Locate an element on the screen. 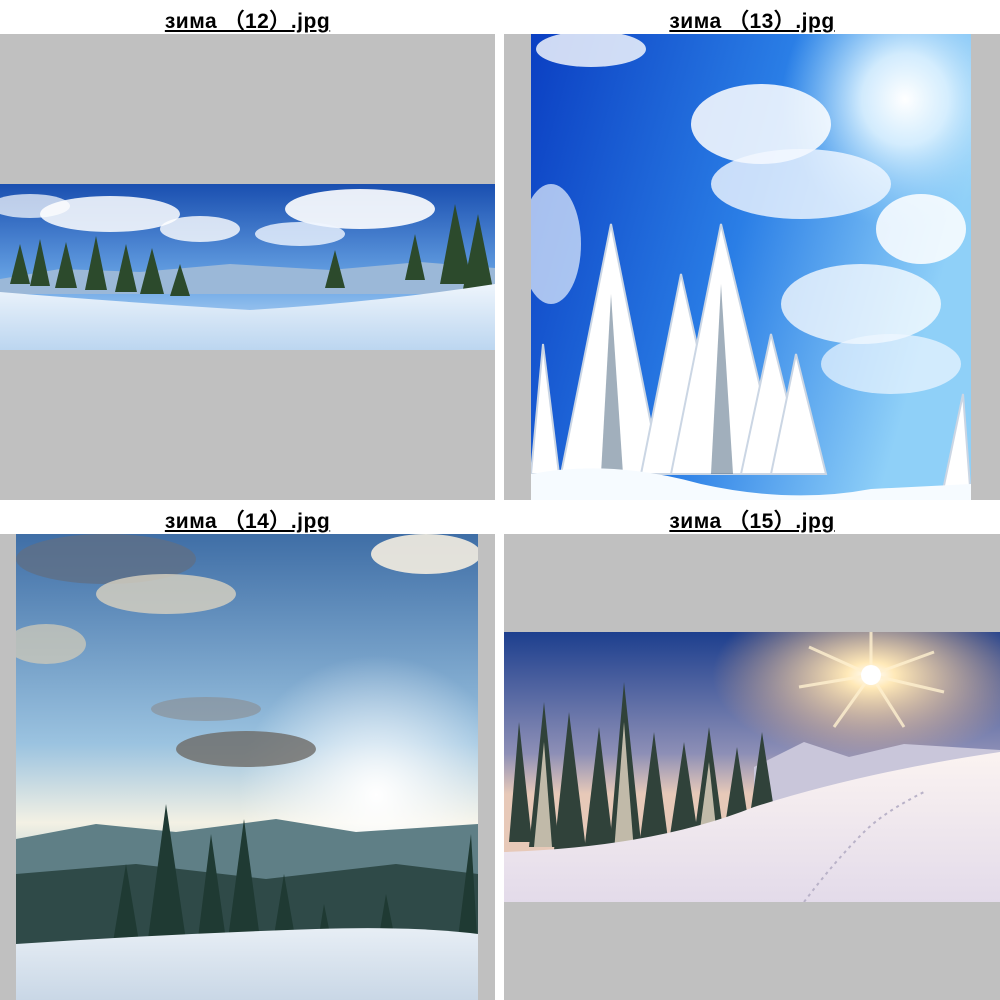 This screenshot has width=1000, height=1000. thumbnail-caption: зима （15）.jpg is located at coordinates (752, 519).